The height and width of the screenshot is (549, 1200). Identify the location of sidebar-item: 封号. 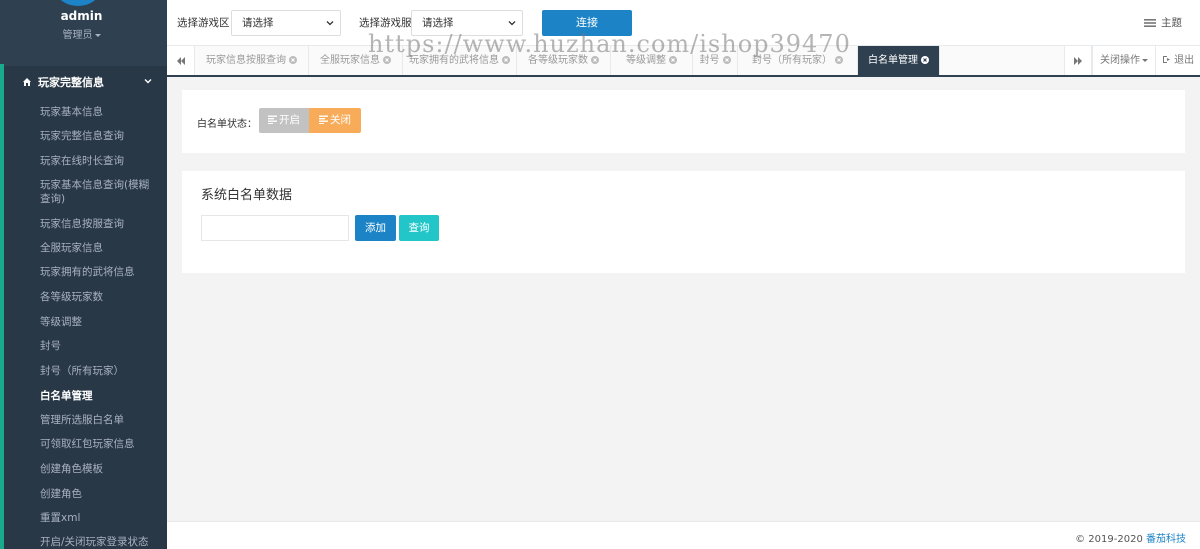
(99, 346).